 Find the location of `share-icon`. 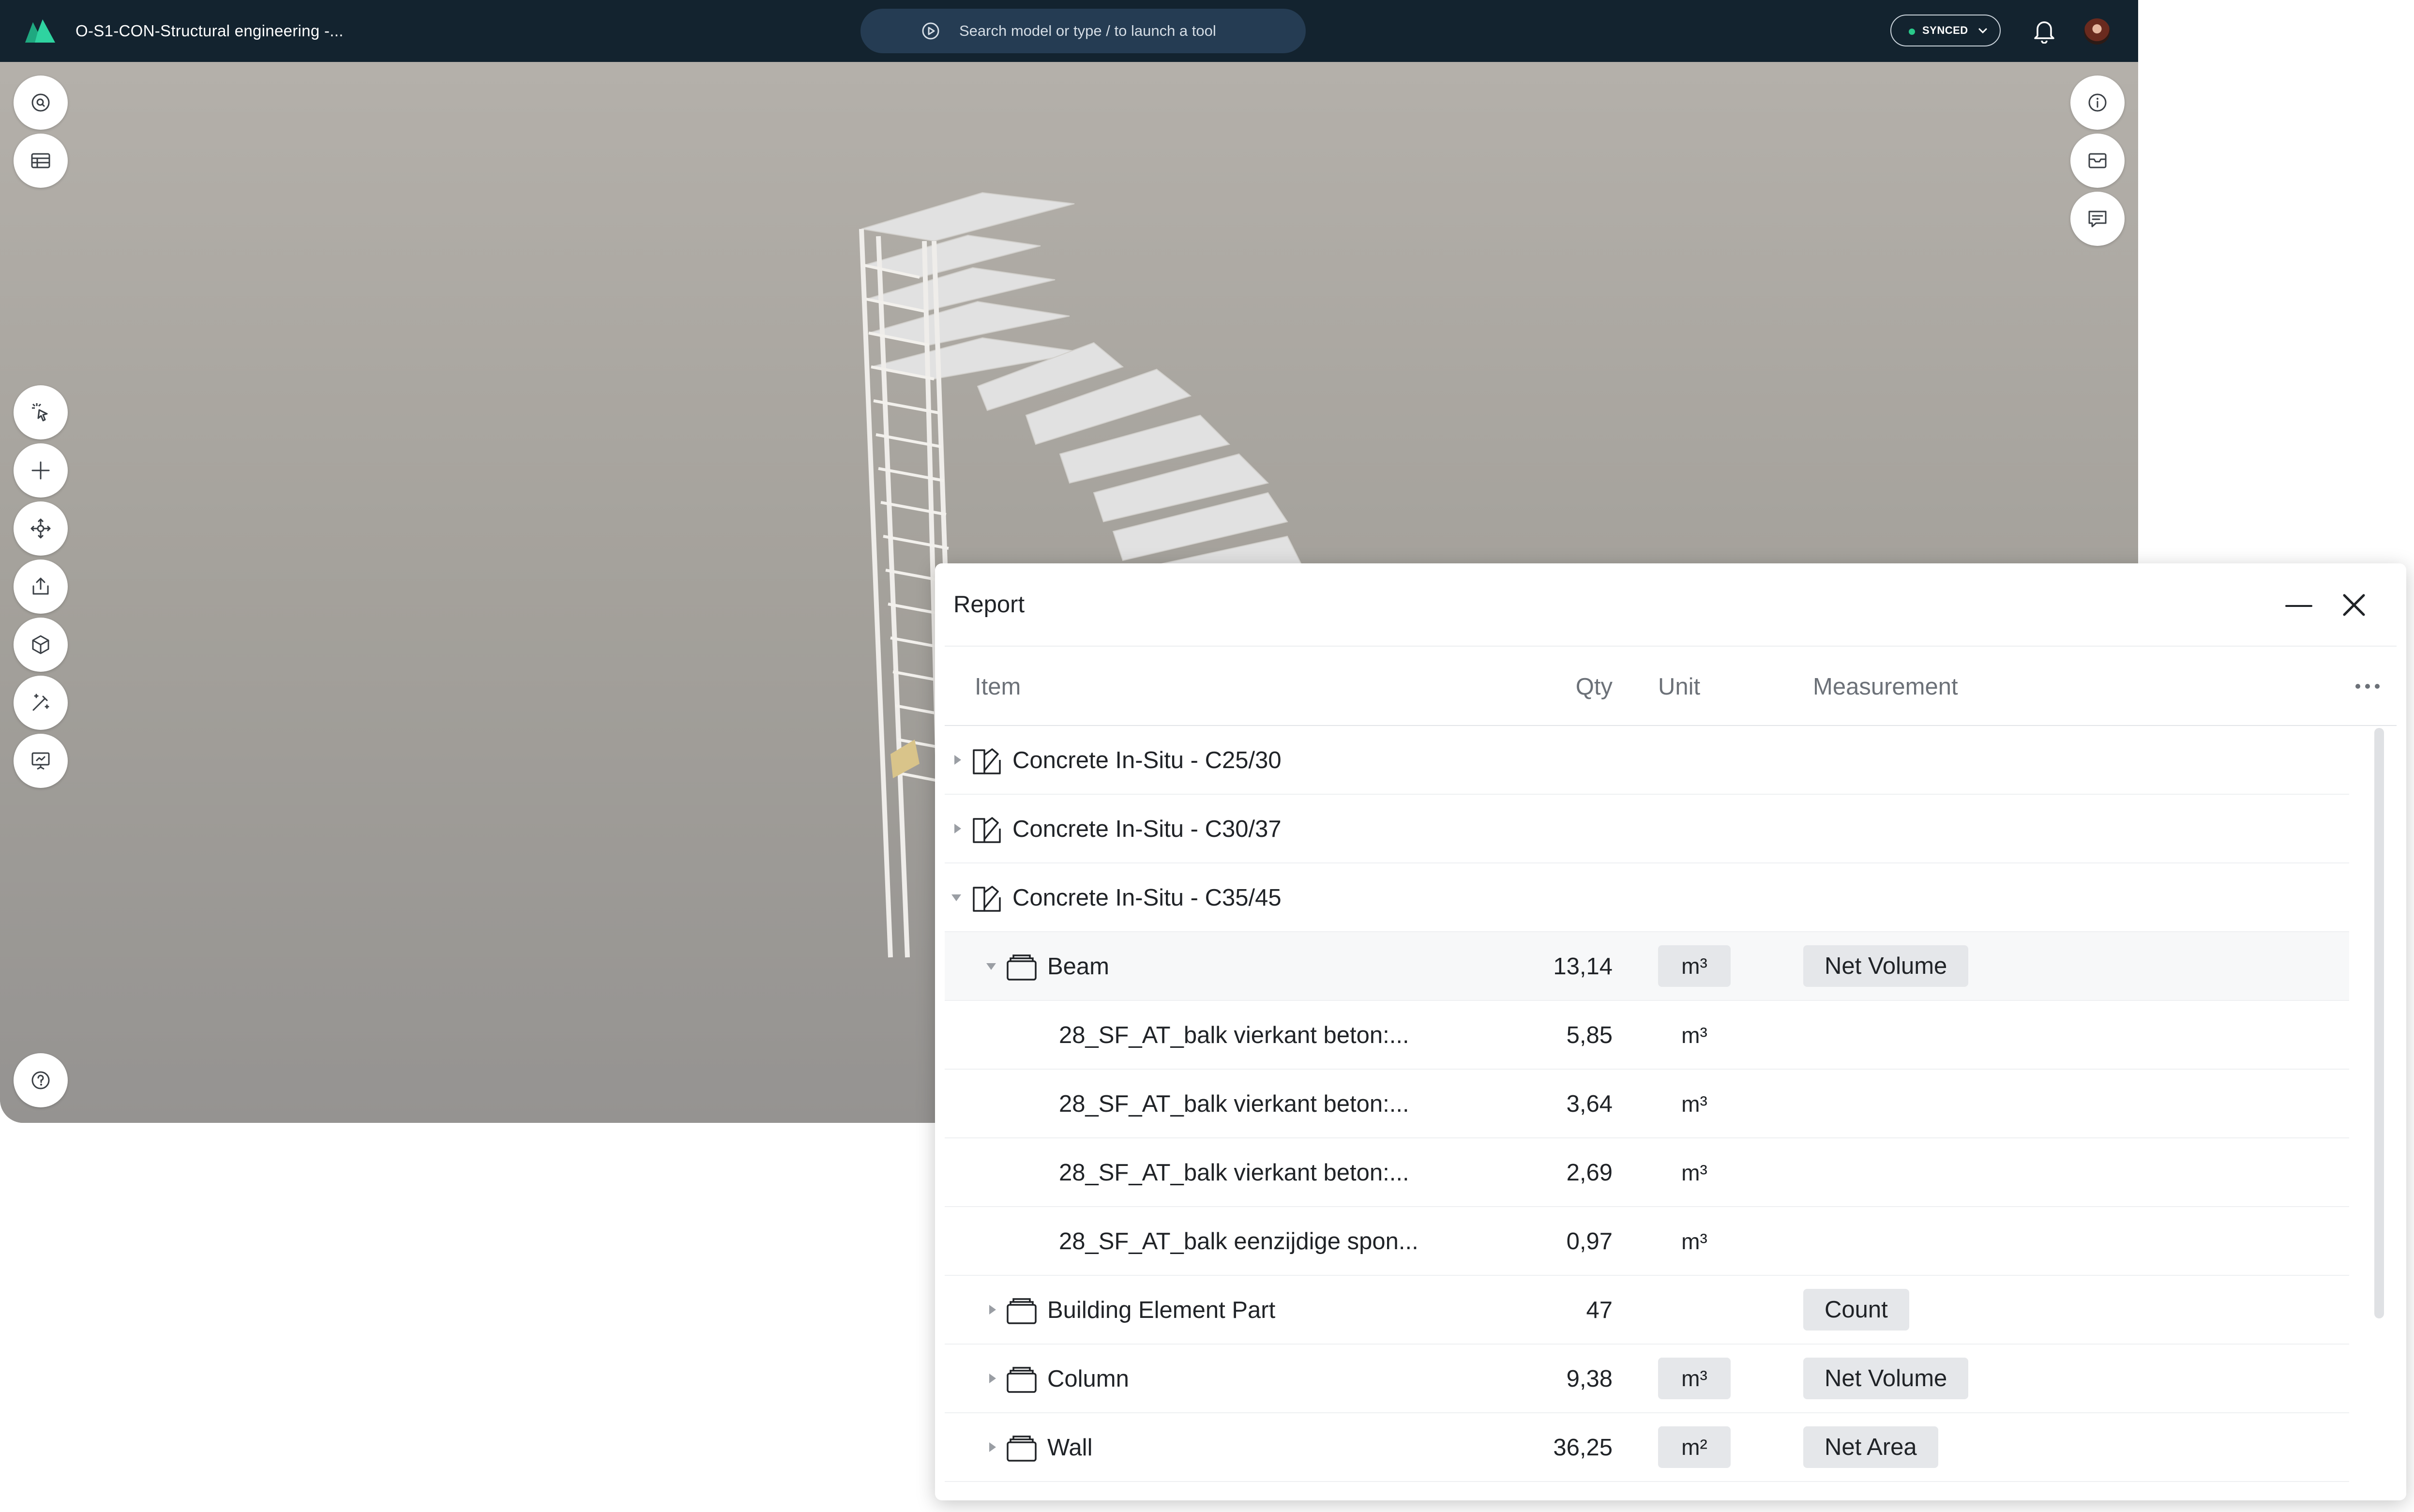

share-icon is located at coordinates (40, 586).